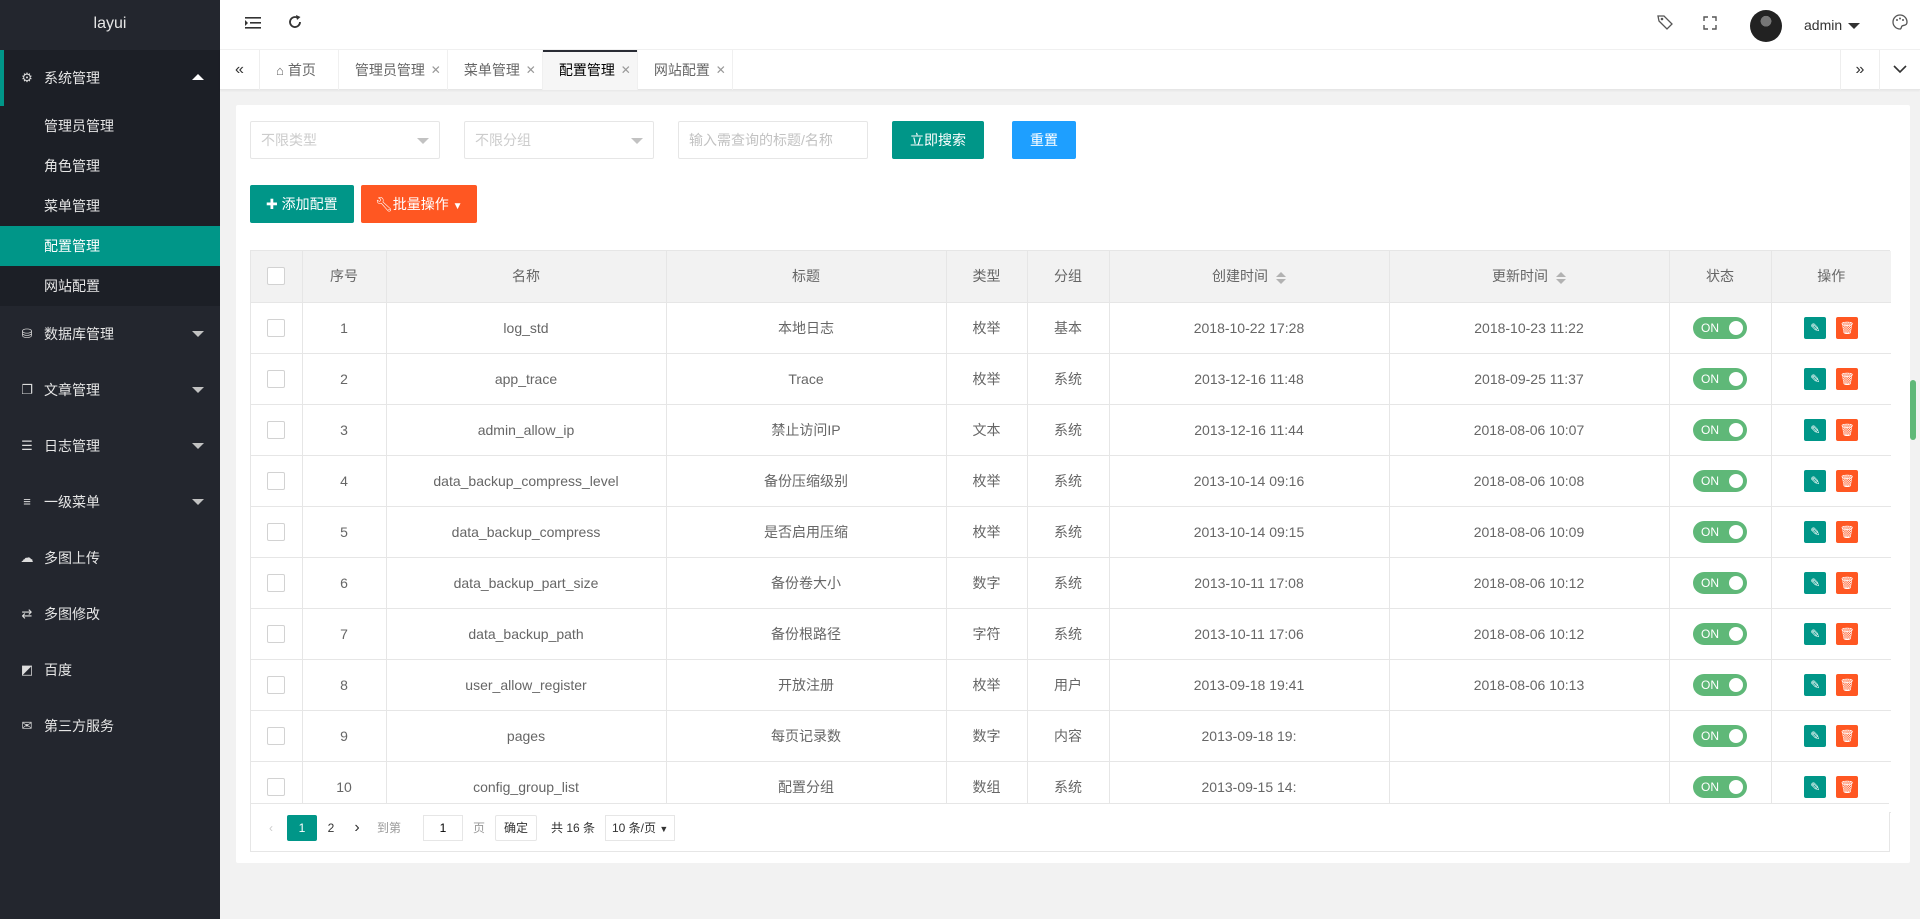  I want to click on refresh-icon, so click(295, 25).